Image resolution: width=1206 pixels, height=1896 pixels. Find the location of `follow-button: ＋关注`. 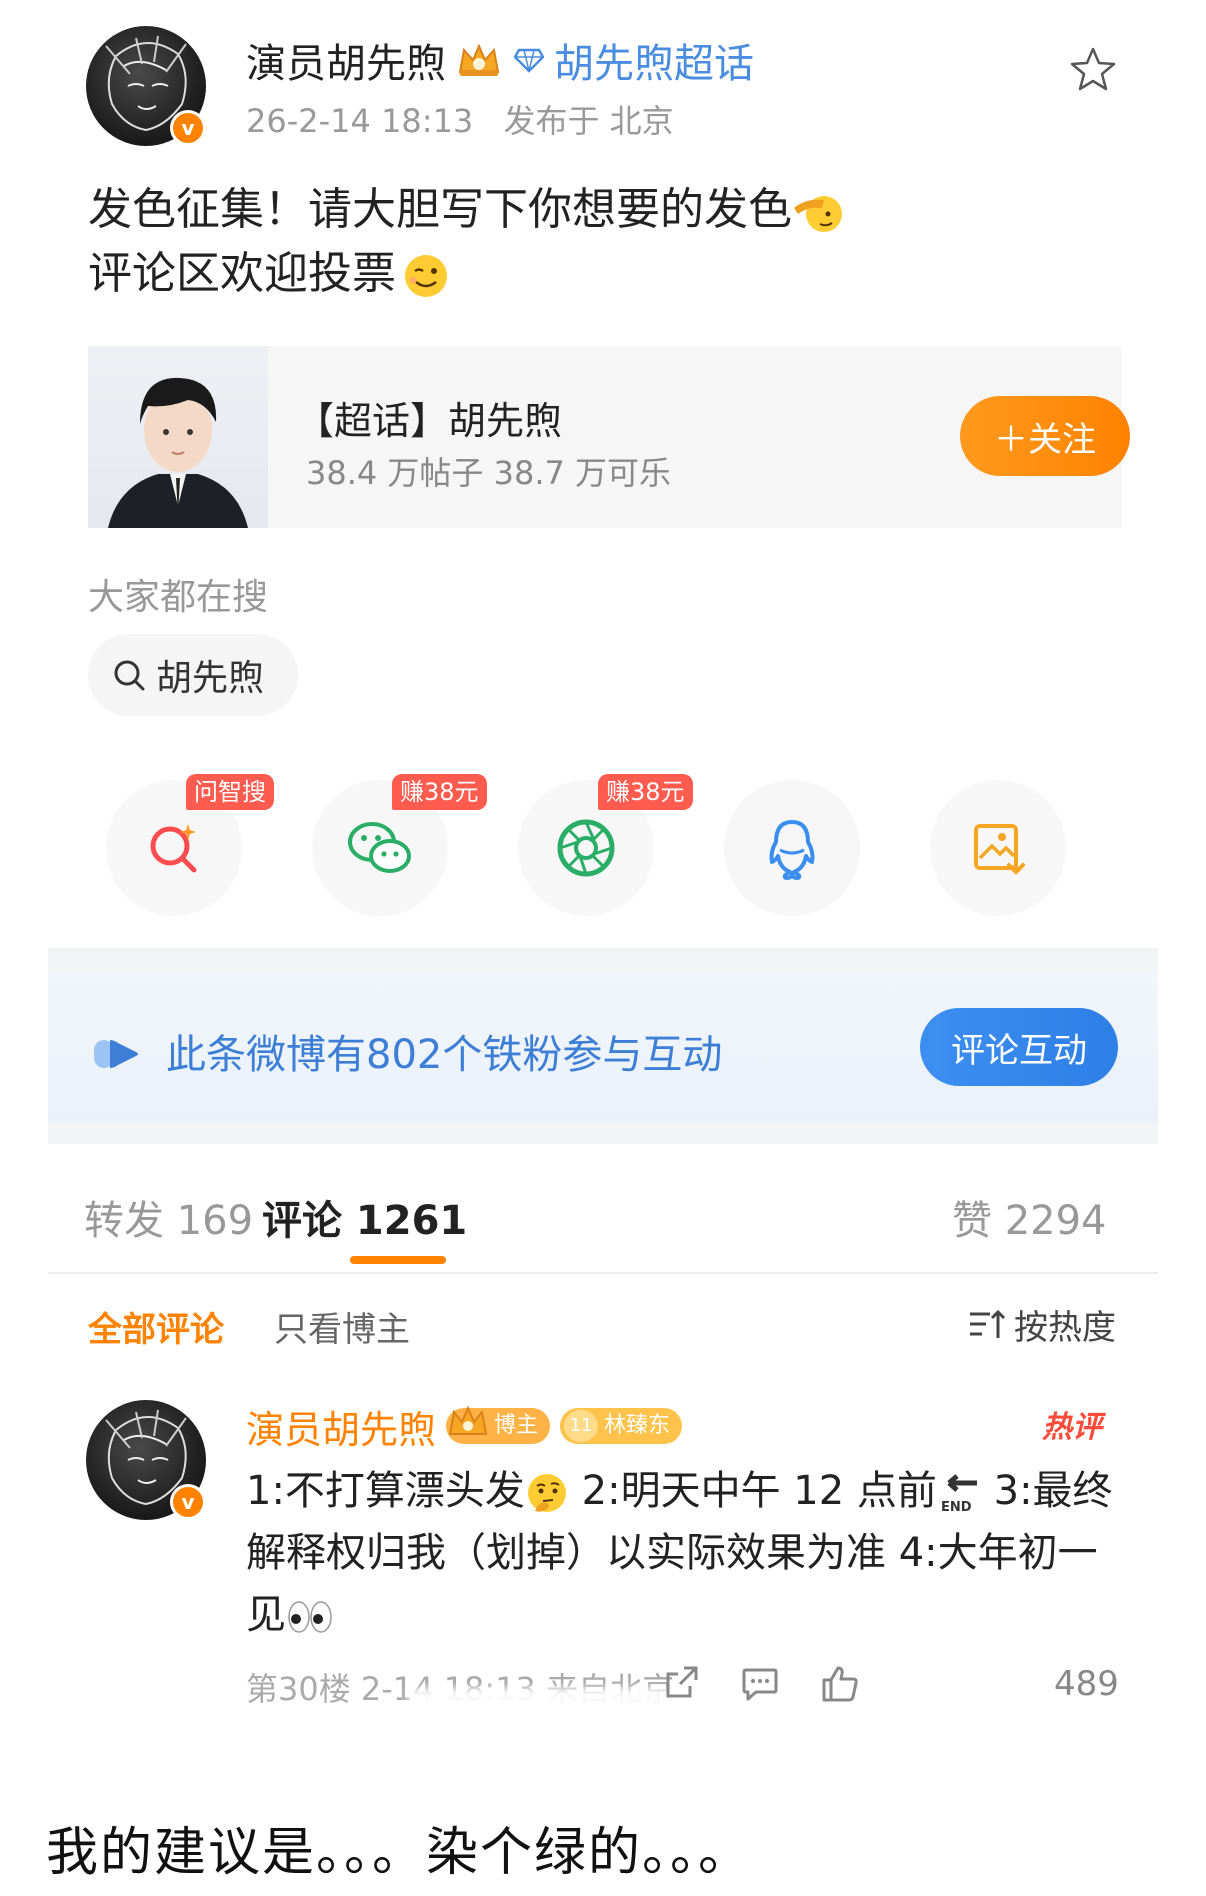

follow-button: ＋关注 is located at coordinates (1045, 436).